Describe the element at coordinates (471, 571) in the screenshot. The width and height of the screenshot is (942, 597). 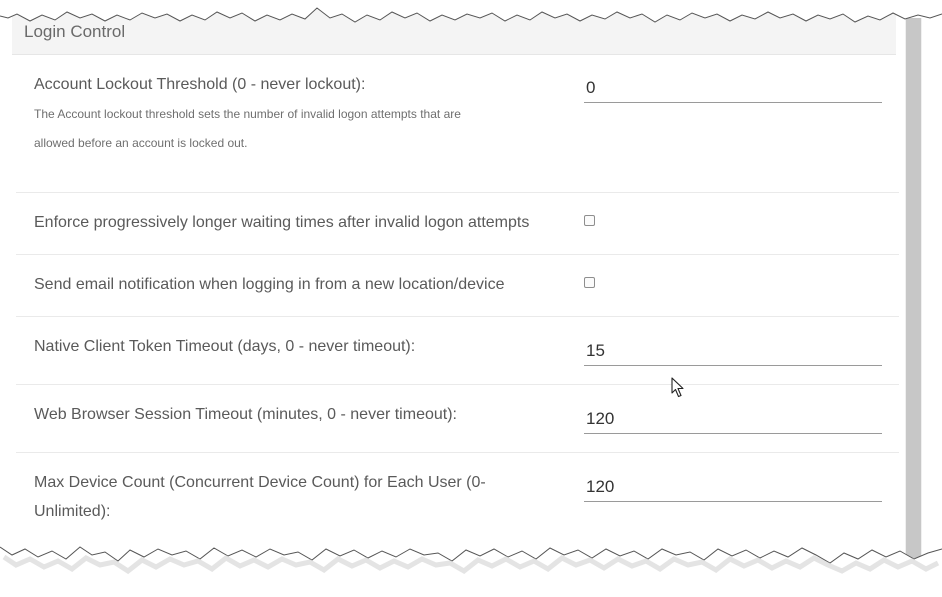
I see `torn-edge-bottom` at that location.